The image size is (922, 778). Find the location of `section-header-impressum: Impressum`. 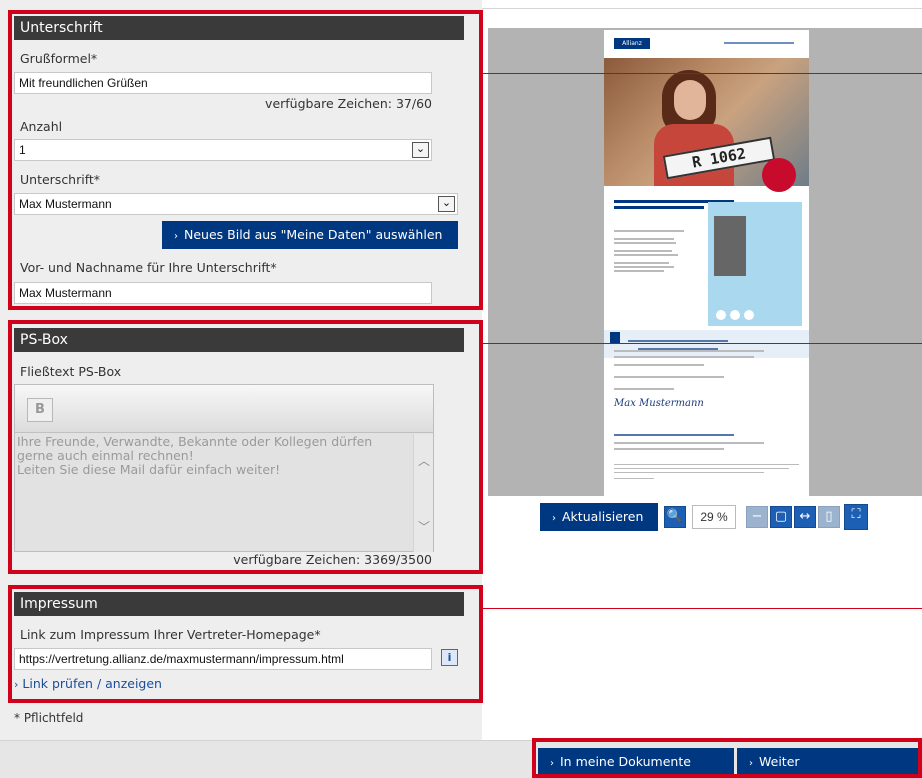

section-header-impressum: Impressum is located at coordinates (239, 604).